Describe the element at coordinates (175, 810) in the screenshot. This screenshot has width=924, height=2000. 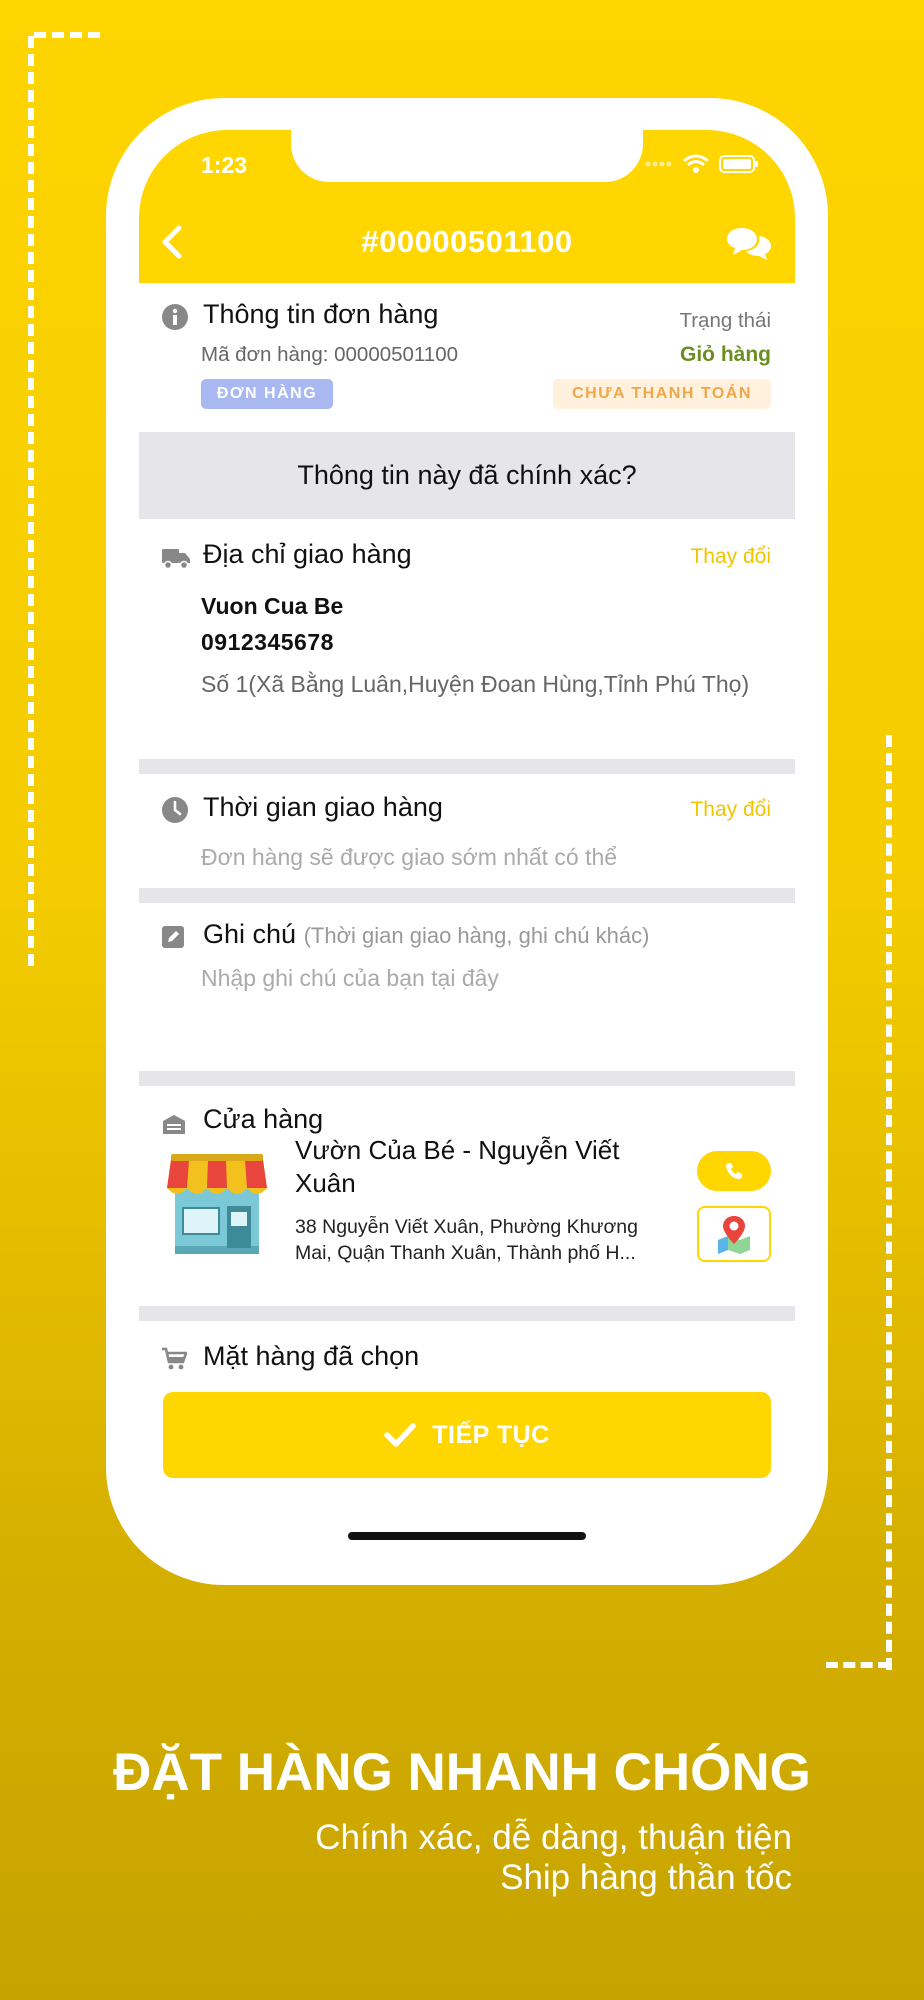
I see `clock-icon` at that location.